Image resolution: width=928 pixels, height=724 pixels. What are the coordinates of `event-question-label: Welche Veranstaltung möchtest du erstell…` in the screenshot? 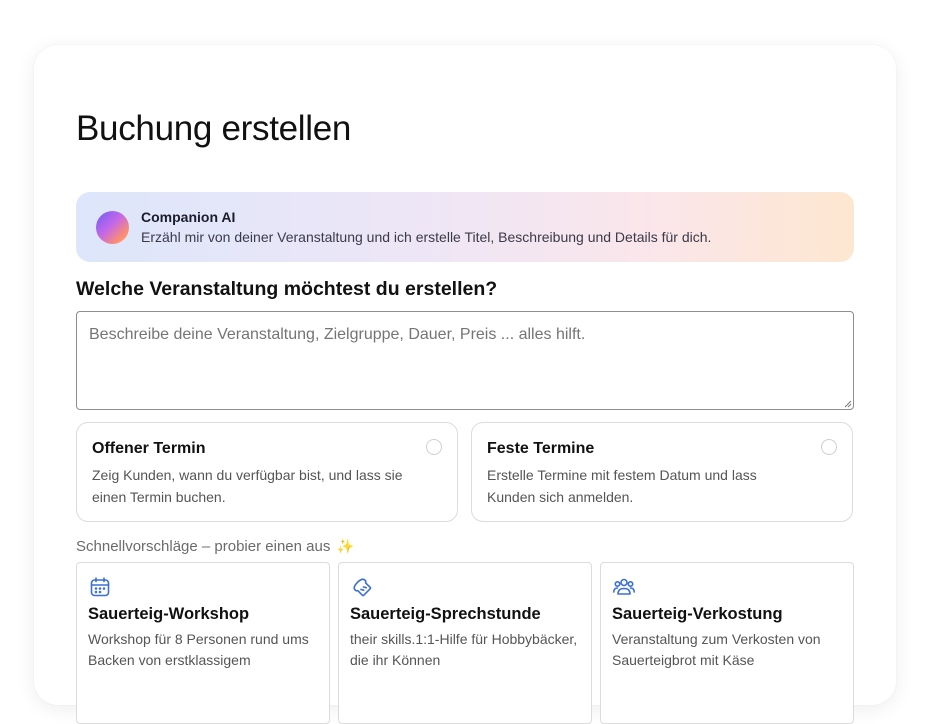 It's located at (287, 289).